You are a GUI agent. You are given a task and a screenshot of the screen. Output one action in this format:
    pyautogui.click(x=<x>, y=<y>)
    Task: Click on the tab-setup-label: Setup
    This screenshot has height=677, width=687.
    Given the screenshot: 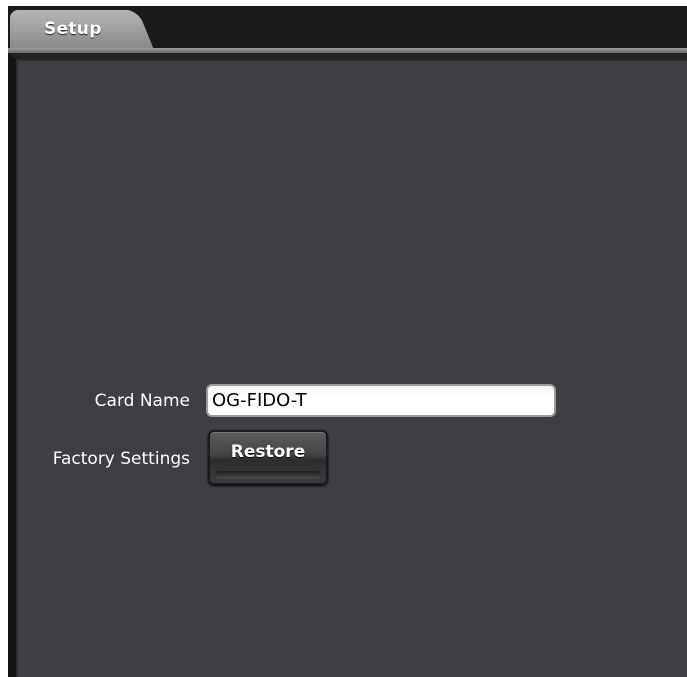 What is the action you would take?
    pyautogui.click(x=73, y=29)
    